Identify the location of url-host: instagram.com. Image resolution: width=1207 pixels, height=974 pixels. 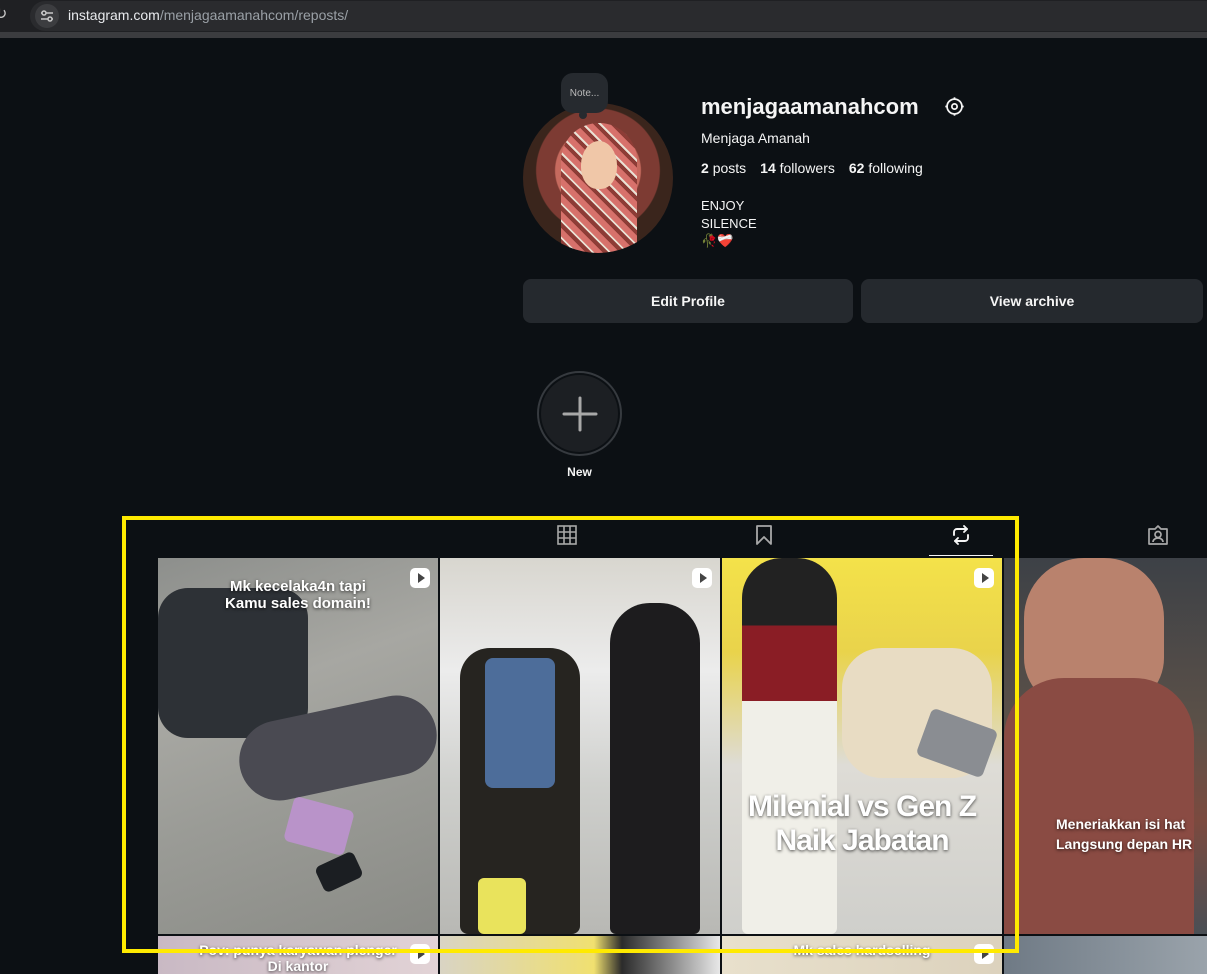
(114, 15).